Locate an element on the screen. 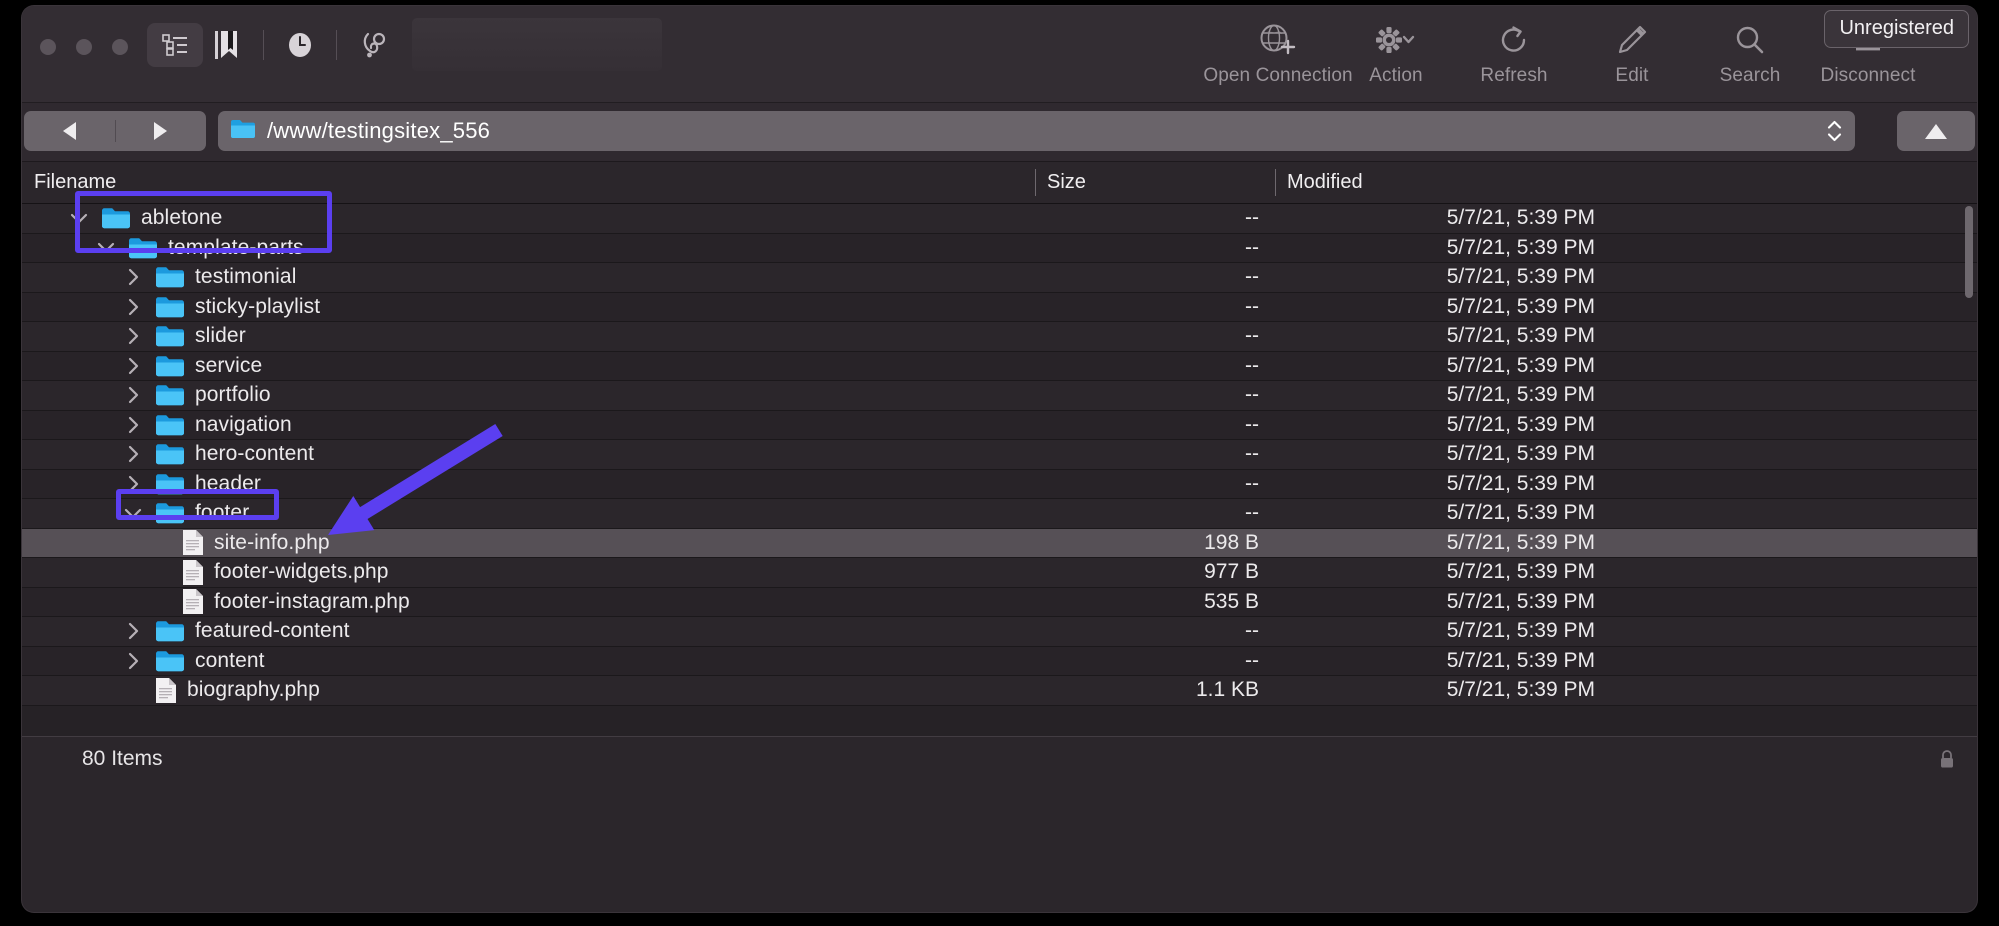  minimize-button is located at coordinates (84, 47).